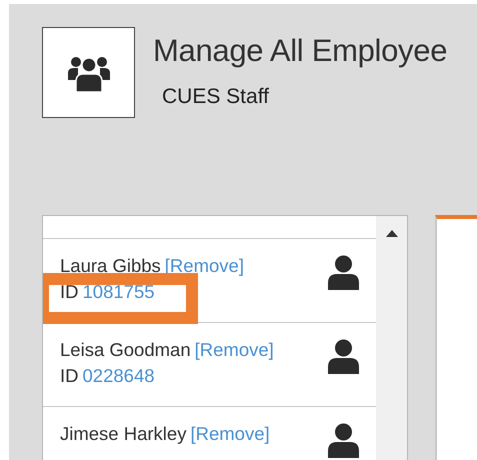 This screenshot has width=477, height=460. What do you see at coordinates (391, 338) in the screenshot?
I see `scrollbar` at bounding box center [391, 338].